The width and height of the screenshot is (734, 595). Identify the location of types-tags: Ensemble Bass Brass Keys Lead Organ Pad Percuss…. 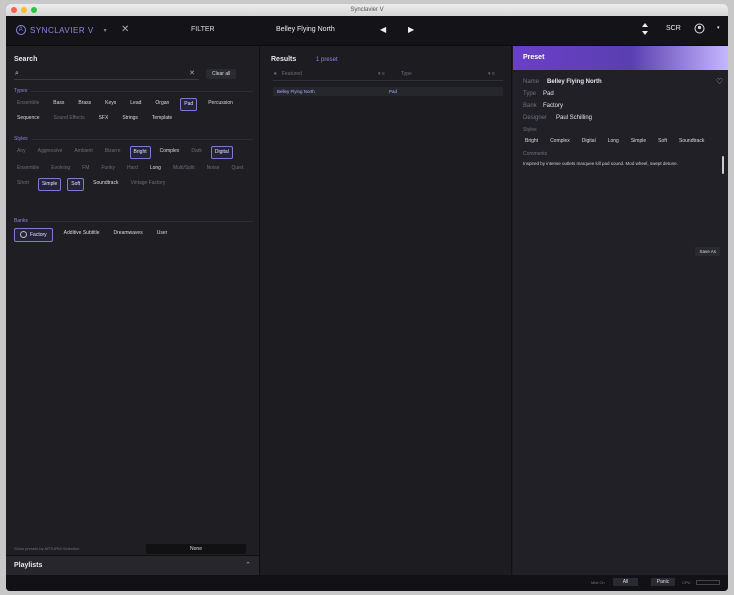
(136, 111).